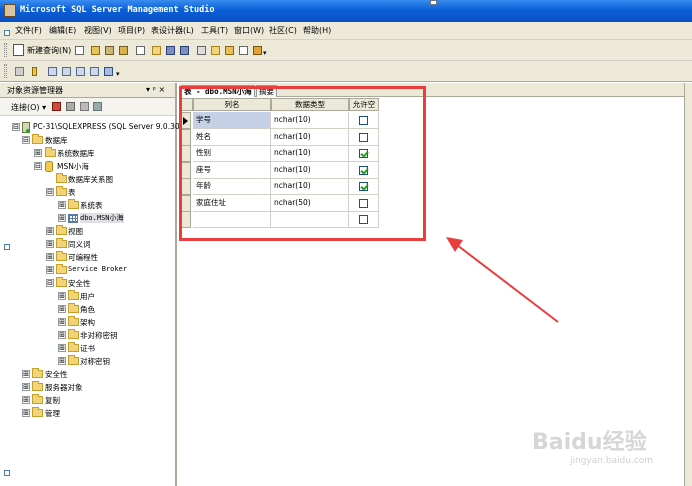 This screenshot has height=486, width=692. What do you see at coordinates (454, 244) in the screenshot?
I see `arrow-head` at bounding box center [454, 244].